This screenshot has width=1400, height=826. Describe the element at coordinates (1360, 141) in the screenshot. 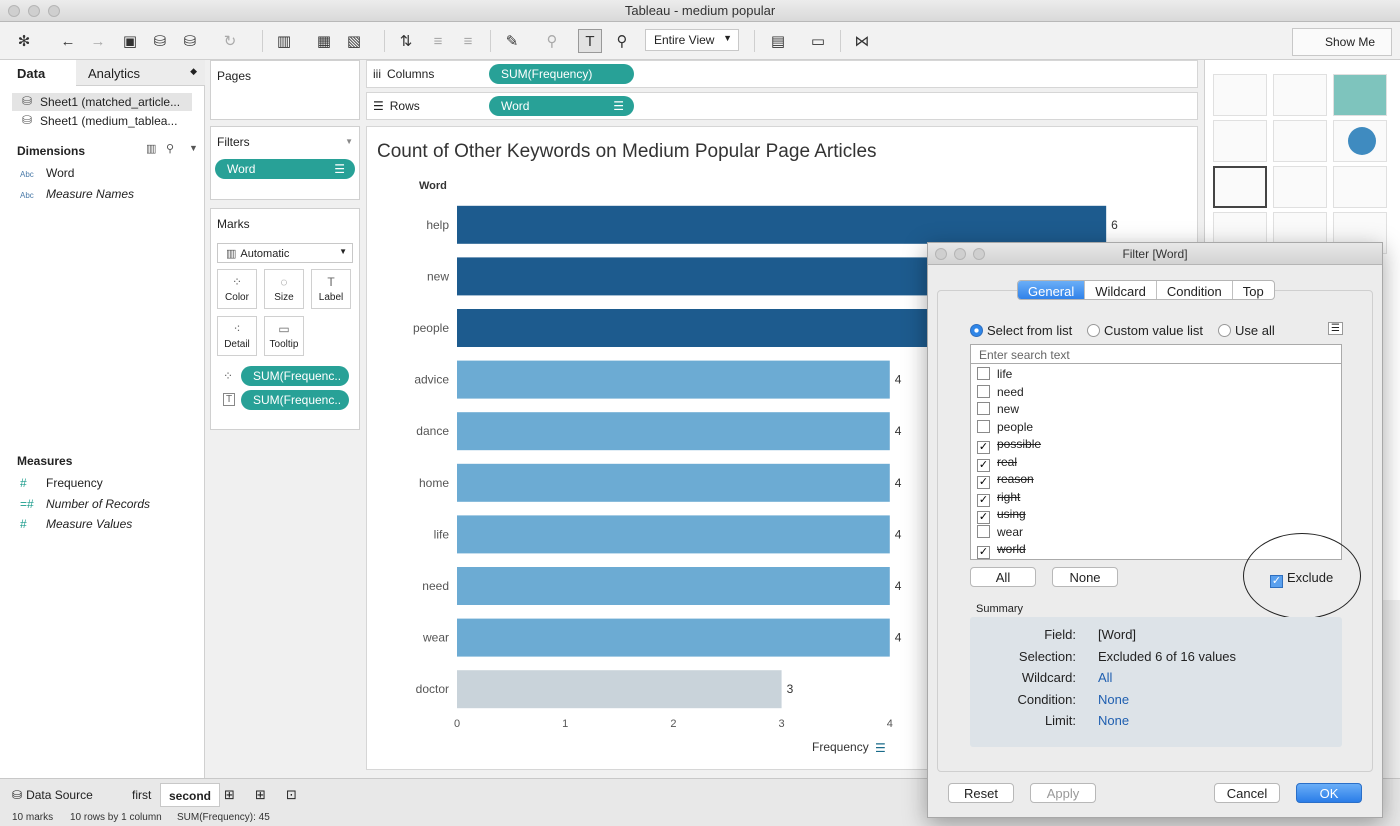

I see `pie-chart-thumbnail` at that location.